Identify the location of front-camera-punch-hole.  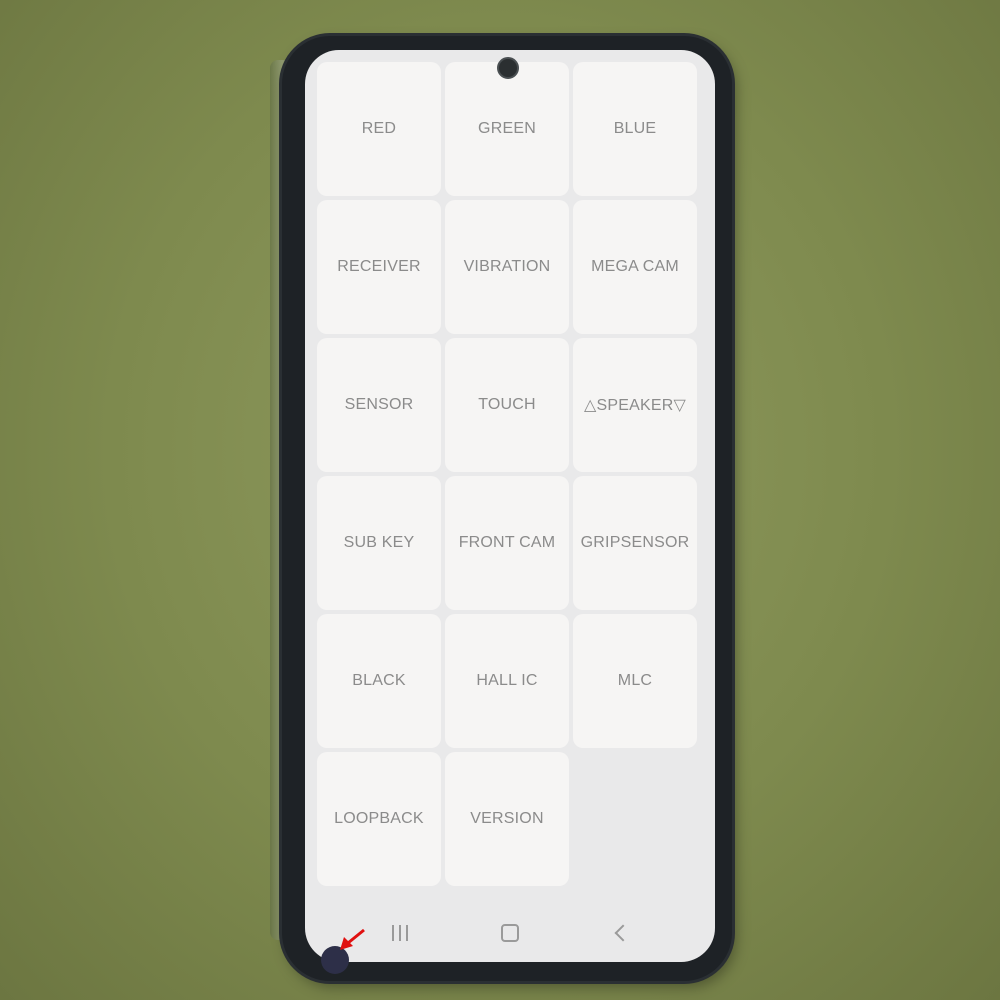
(508, 68).